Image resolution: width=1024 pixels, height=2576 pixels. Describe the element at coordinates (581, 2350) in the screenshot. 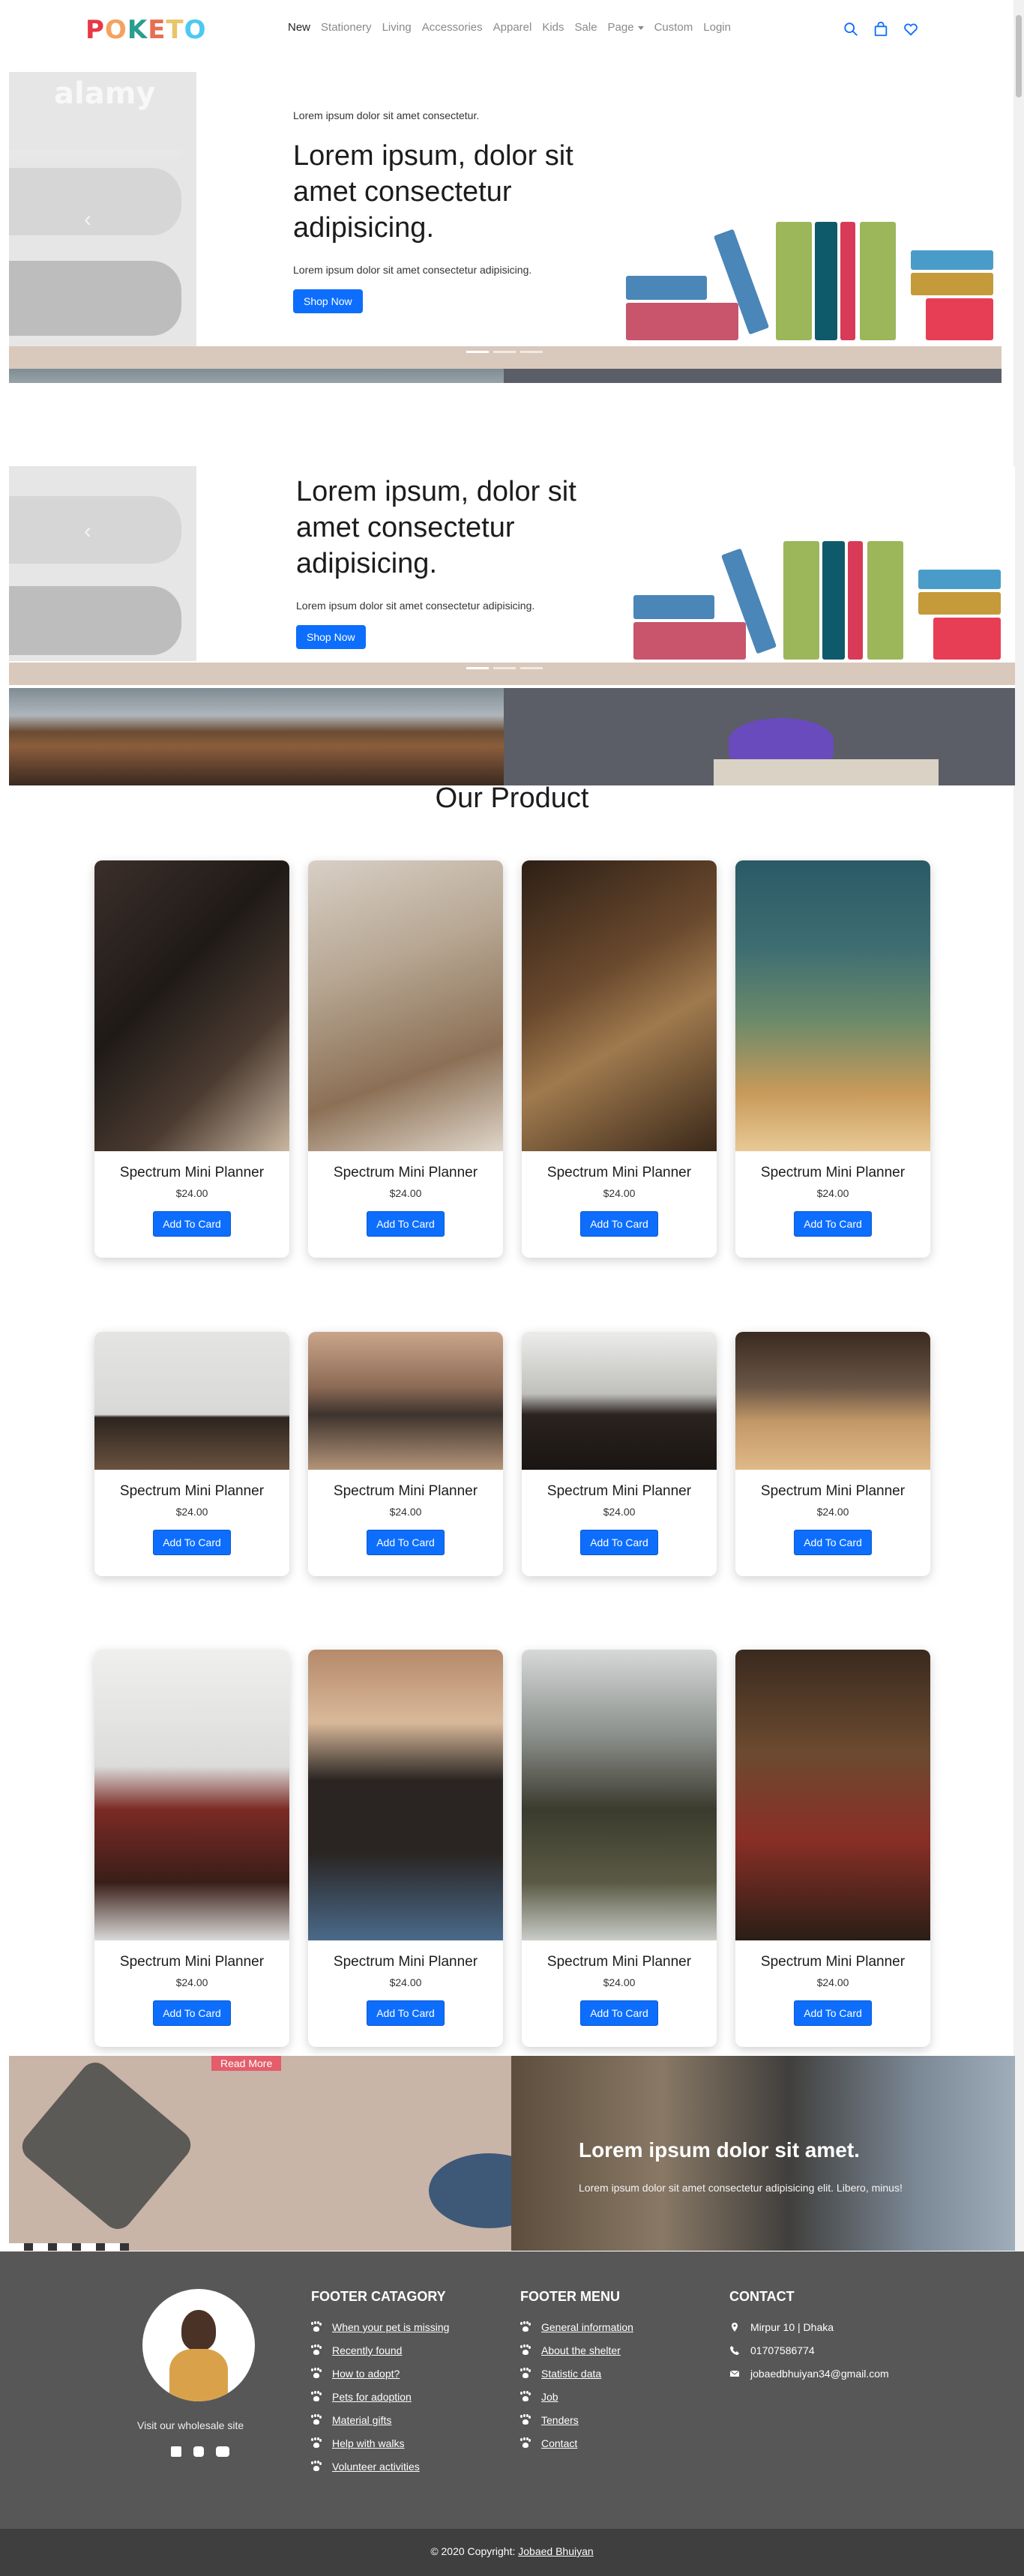

I see `footer-link: About the shelter` at that location.